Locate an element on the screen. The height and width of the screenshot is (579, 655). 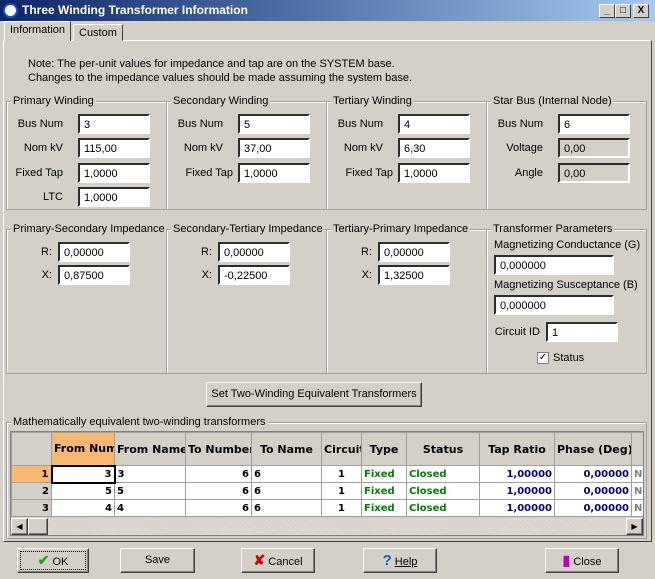
susceptance-input: 0,000000 is located at coordinates (554, 305).